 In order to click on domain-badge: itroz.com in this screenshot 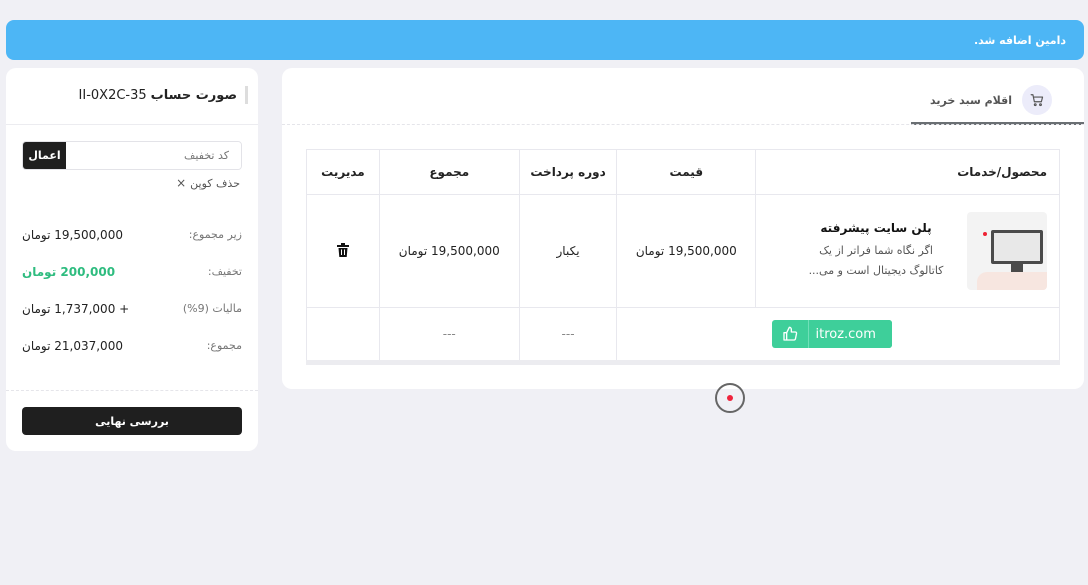, I will do `click(832, 334)`.